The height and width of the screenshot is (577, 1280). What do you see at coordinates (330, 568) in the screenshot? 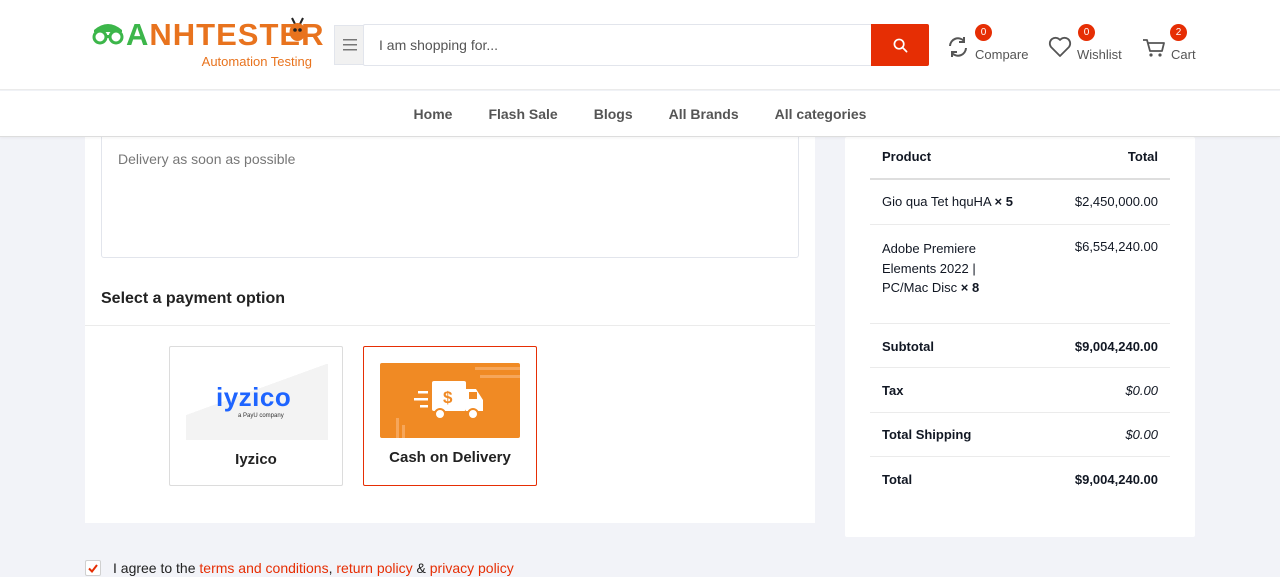
I see `agree-comma: ,` at bounding box center [330, 568].